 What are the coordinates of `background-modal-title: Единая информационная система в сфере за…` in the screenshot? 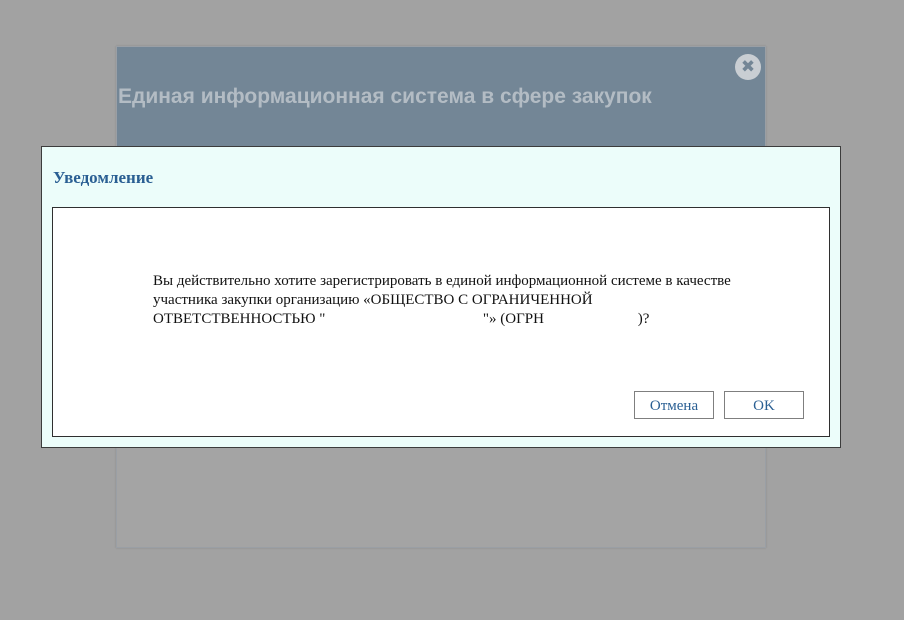 It's located at (385, 96).